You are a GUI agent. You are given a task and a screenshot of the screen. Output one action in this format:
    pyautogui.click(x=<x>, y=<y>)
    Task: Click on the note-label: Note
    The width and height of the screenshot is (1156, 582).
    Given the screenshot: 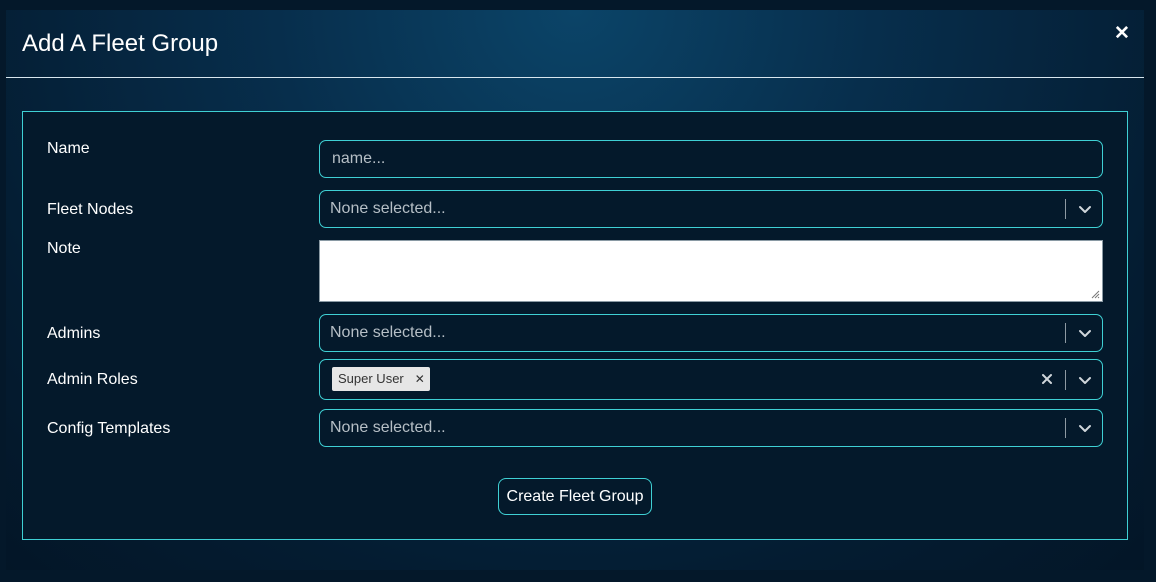 What is the action you would take?
    pyautogui.click(x=64, y=248)
    